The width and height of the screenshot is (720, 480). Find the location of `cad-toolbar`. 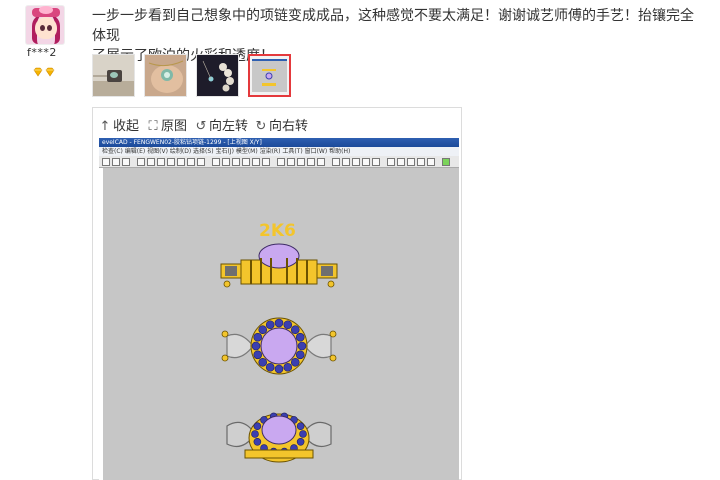

cad-toolbar is located at coordinates (279, 162).